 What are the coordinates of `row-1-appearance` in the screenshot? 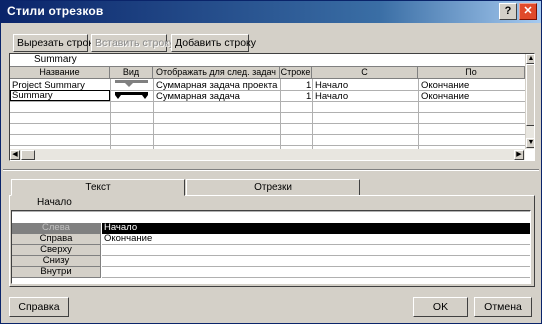 It's located at (132, 84).